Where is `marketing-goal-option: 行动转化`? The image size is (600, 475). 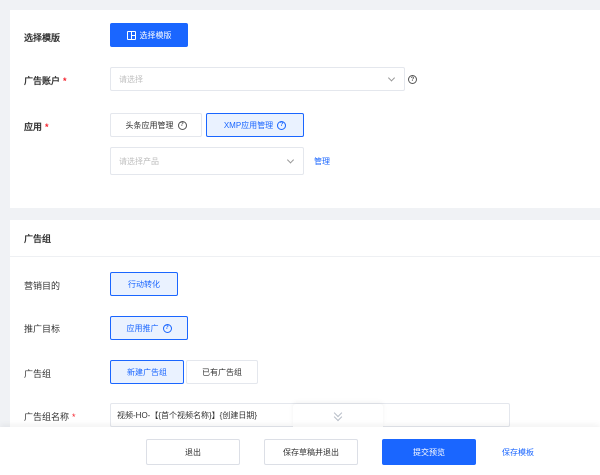
marketing-goal-option: 行动转化 is located at coordinates (144, 284).